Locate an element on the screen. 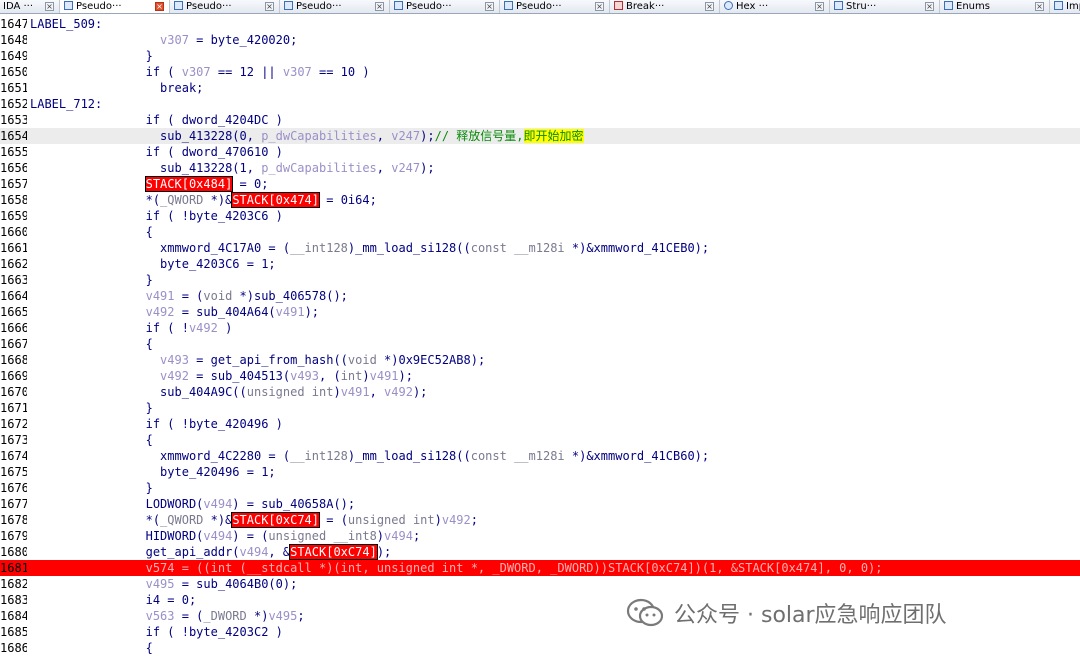 The height and width of the screenshot is (656, 1080). tab-imports: Imp··· is located at coordinates (1065, 6).